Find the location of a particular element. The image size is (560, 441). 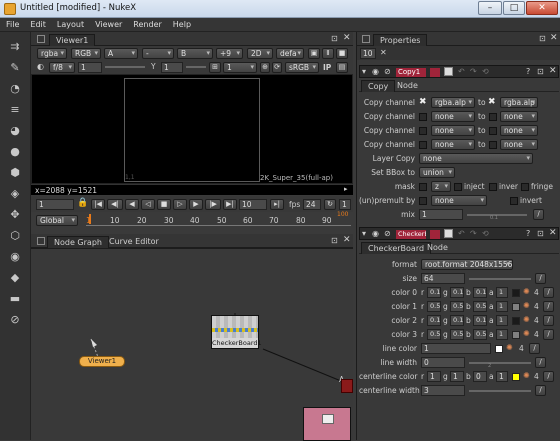

channel-icon: ≡ is located at coordinates (15, 109).